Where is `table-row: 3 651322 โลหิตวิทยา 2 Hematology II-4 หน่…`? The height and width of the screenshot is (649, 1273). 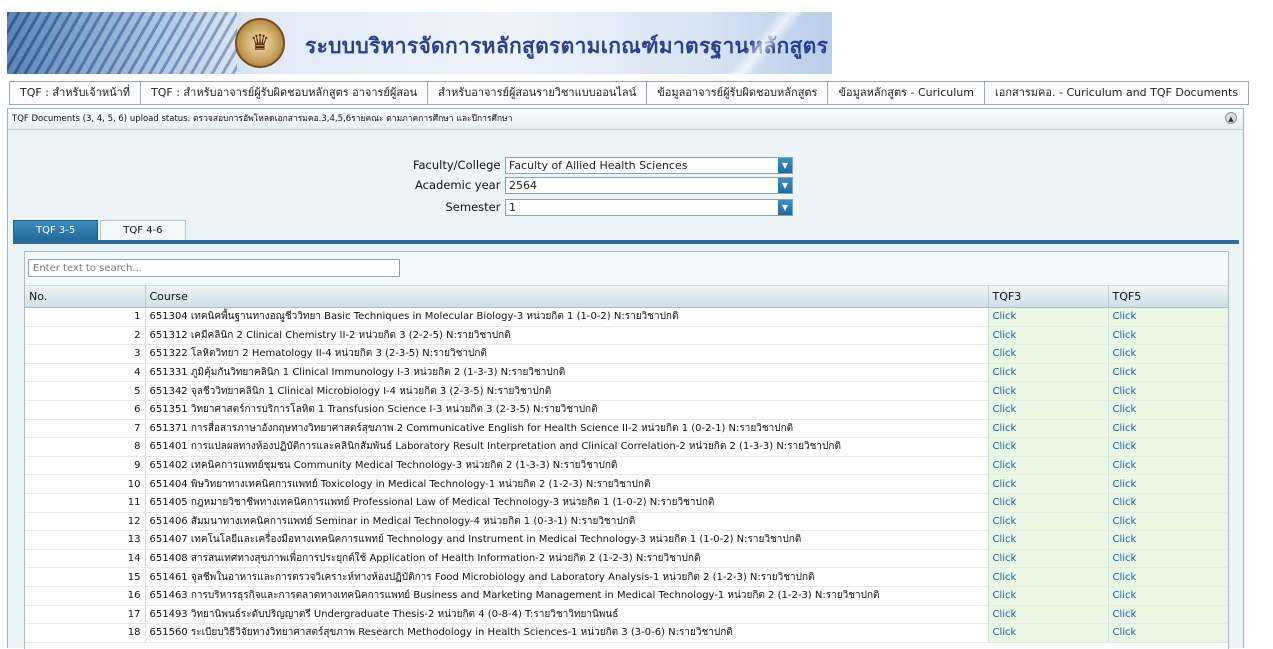 table-row: 3 651322 โลหิตวิทยา 2 Hematology II-4 หน่… is located at coordinates (626, 354).